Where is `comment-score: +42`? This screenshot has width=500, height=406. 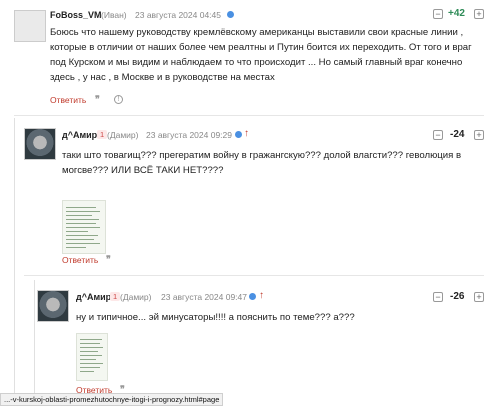 comment-score: +42 is located at coordinates (456, 13).